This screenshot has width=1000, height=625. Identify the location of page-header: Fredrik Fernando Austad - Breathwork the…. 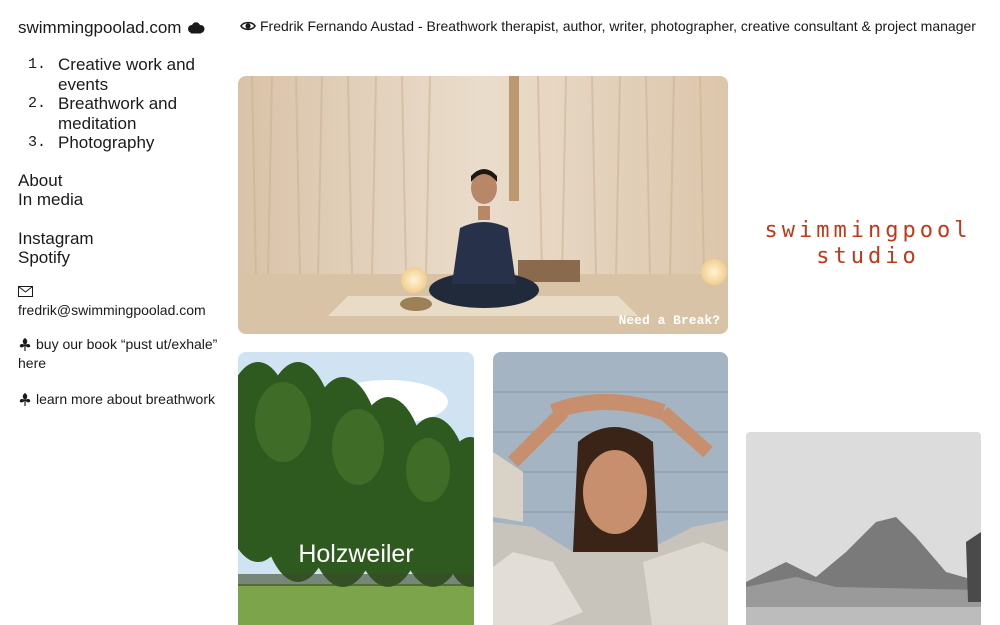
(608, 26).